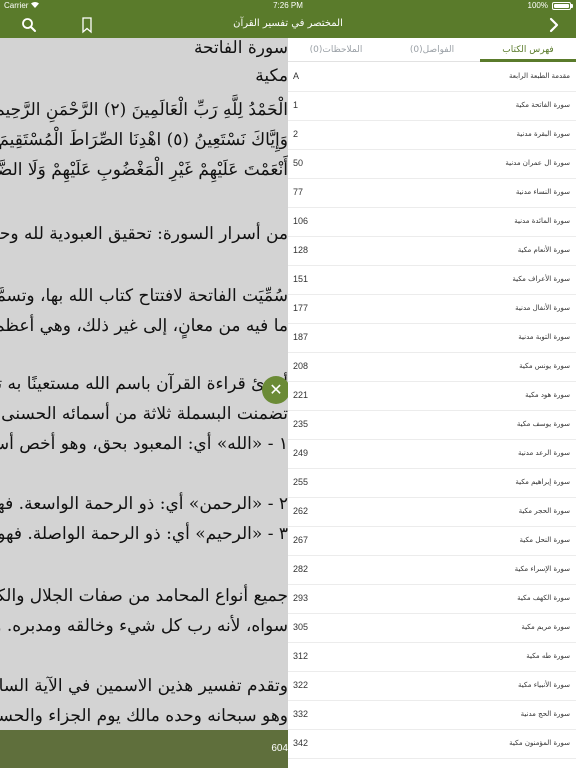 Image resolution: width=576 pixels, height=768 pixels. What do you see at coordinates (432, 396) in the screenshot?
I see `list-item: سورة هود مكية 221` at bounding box center [432, 396].